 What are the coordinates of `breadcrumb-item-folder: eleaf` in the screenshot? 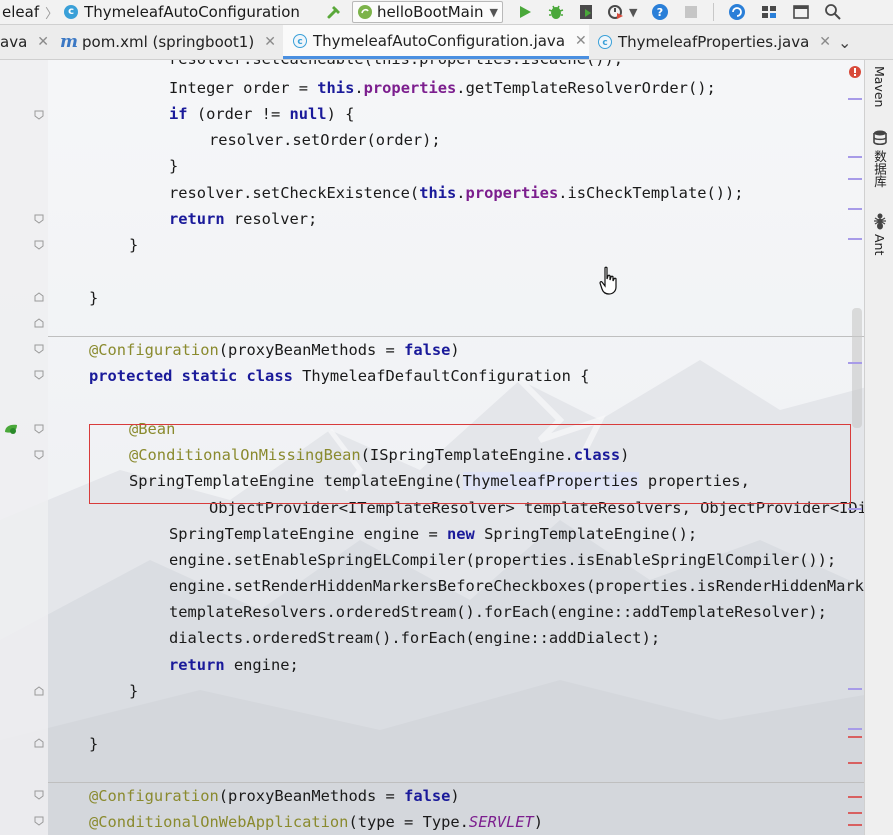 It's located at (20, 12).